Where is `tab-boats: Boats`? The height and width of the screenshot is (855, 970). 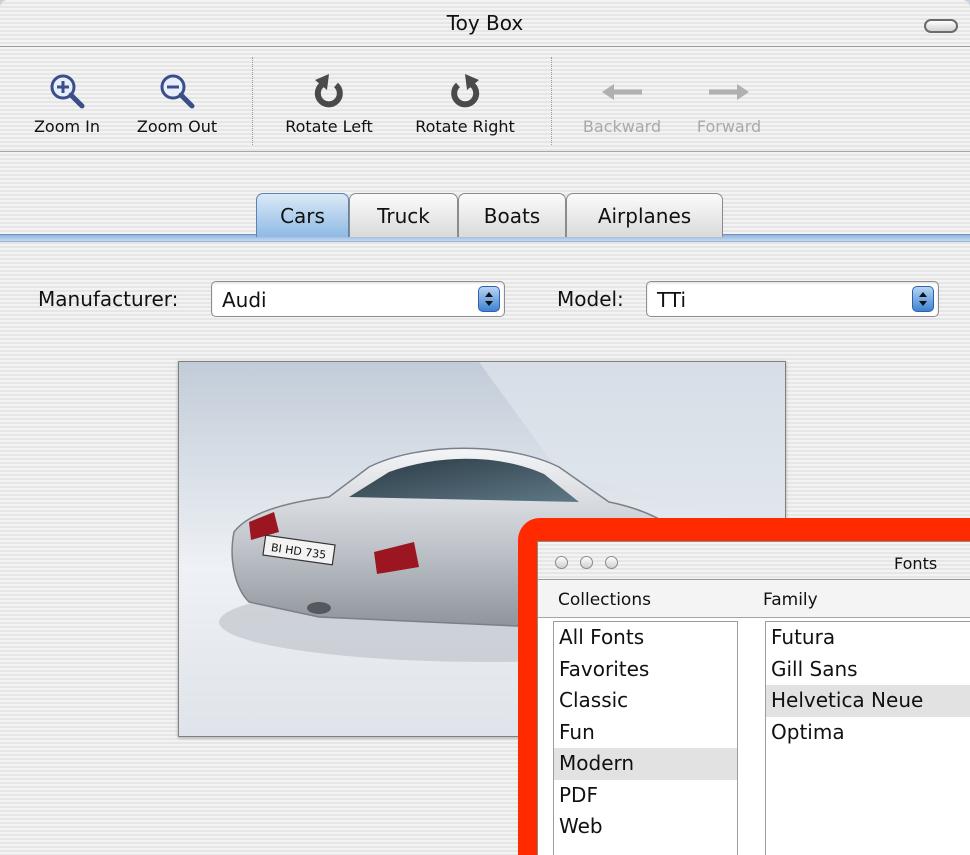
tab-boats: Boats is located at coordinates (512, 215).